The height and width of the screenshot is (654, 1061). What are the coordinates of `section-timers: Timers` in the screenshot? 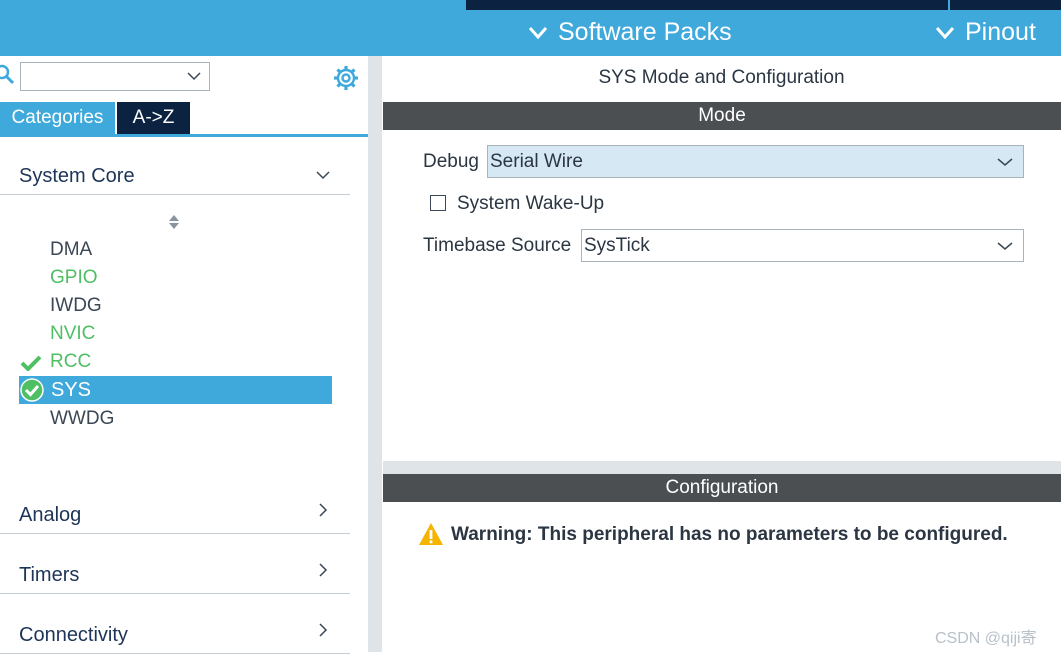 It's located at (175, 573).